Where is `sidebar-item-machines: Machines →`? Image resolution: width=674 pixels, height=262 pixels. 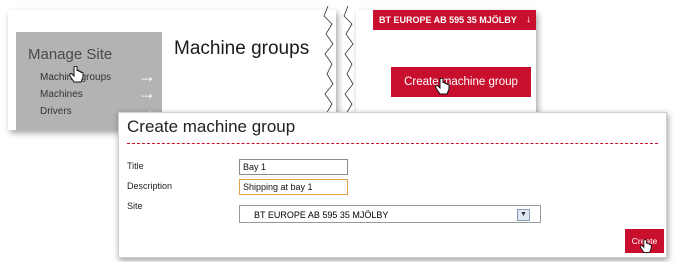
sidebar-item-machines: Machines → is located at coordinates (98, 93).